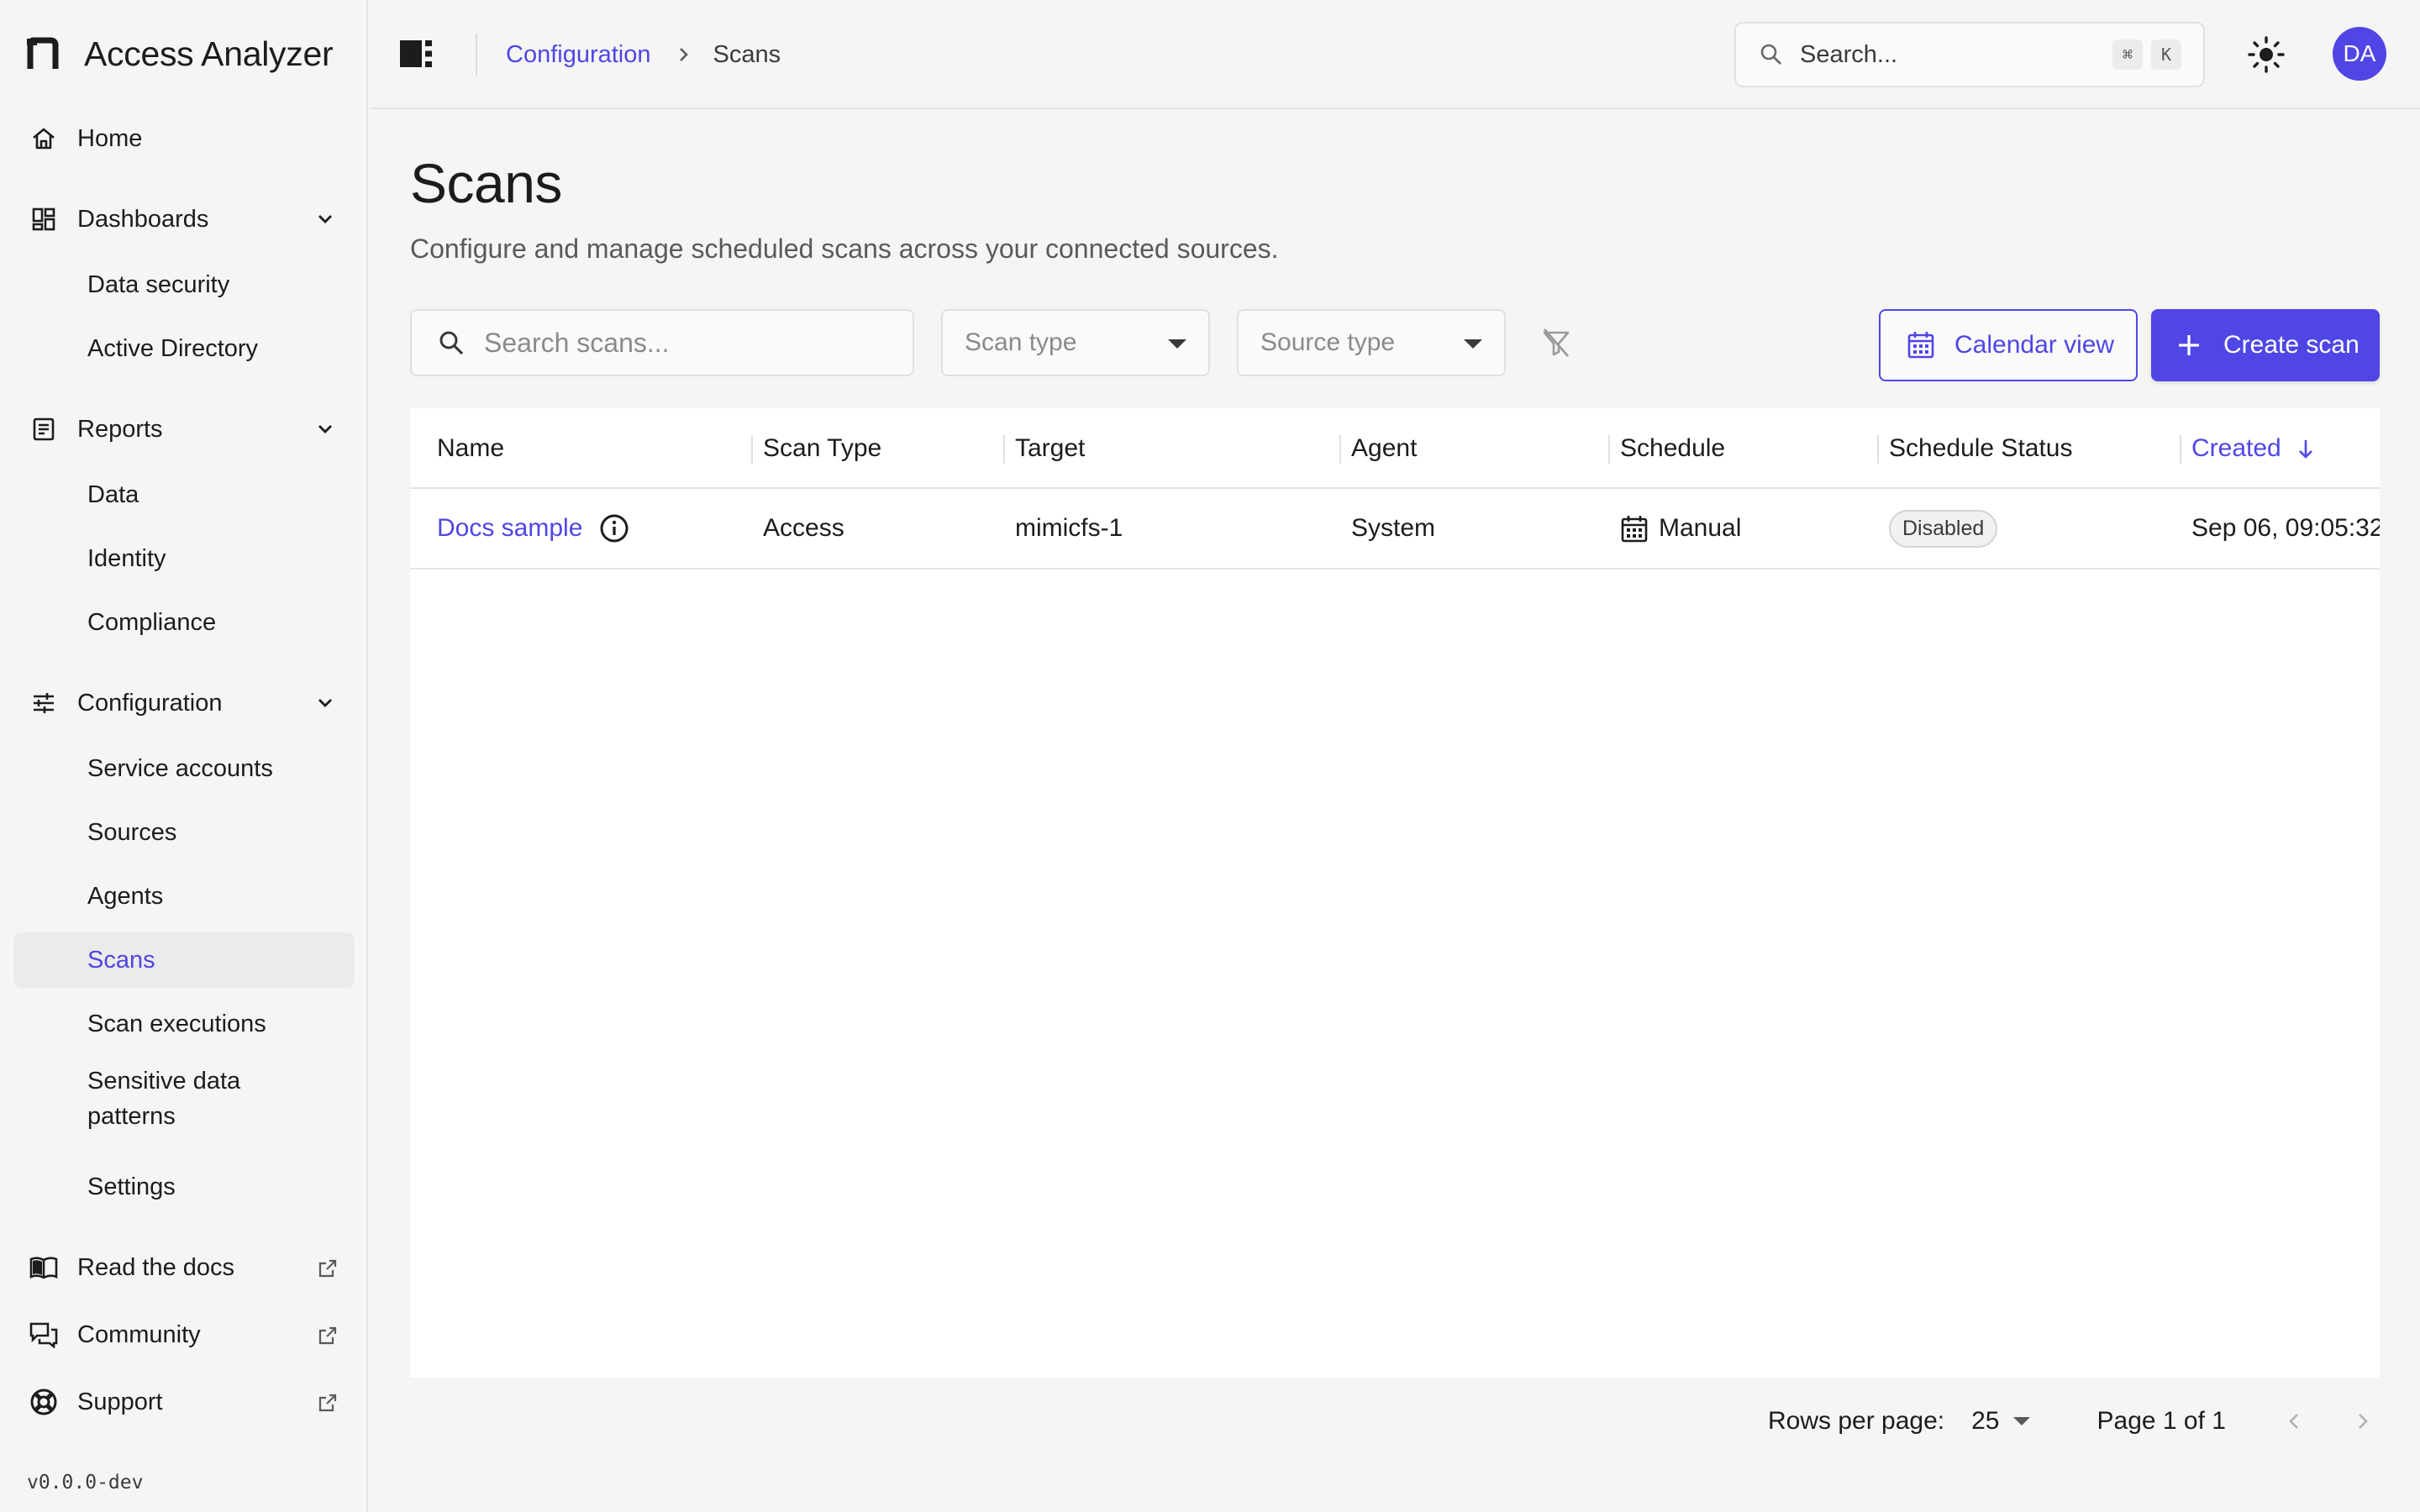 The image size is (2420, 1512). Describe the element at coordinates (2305, 449) in the screenshot. I see `sort-descending-icon` at that location.